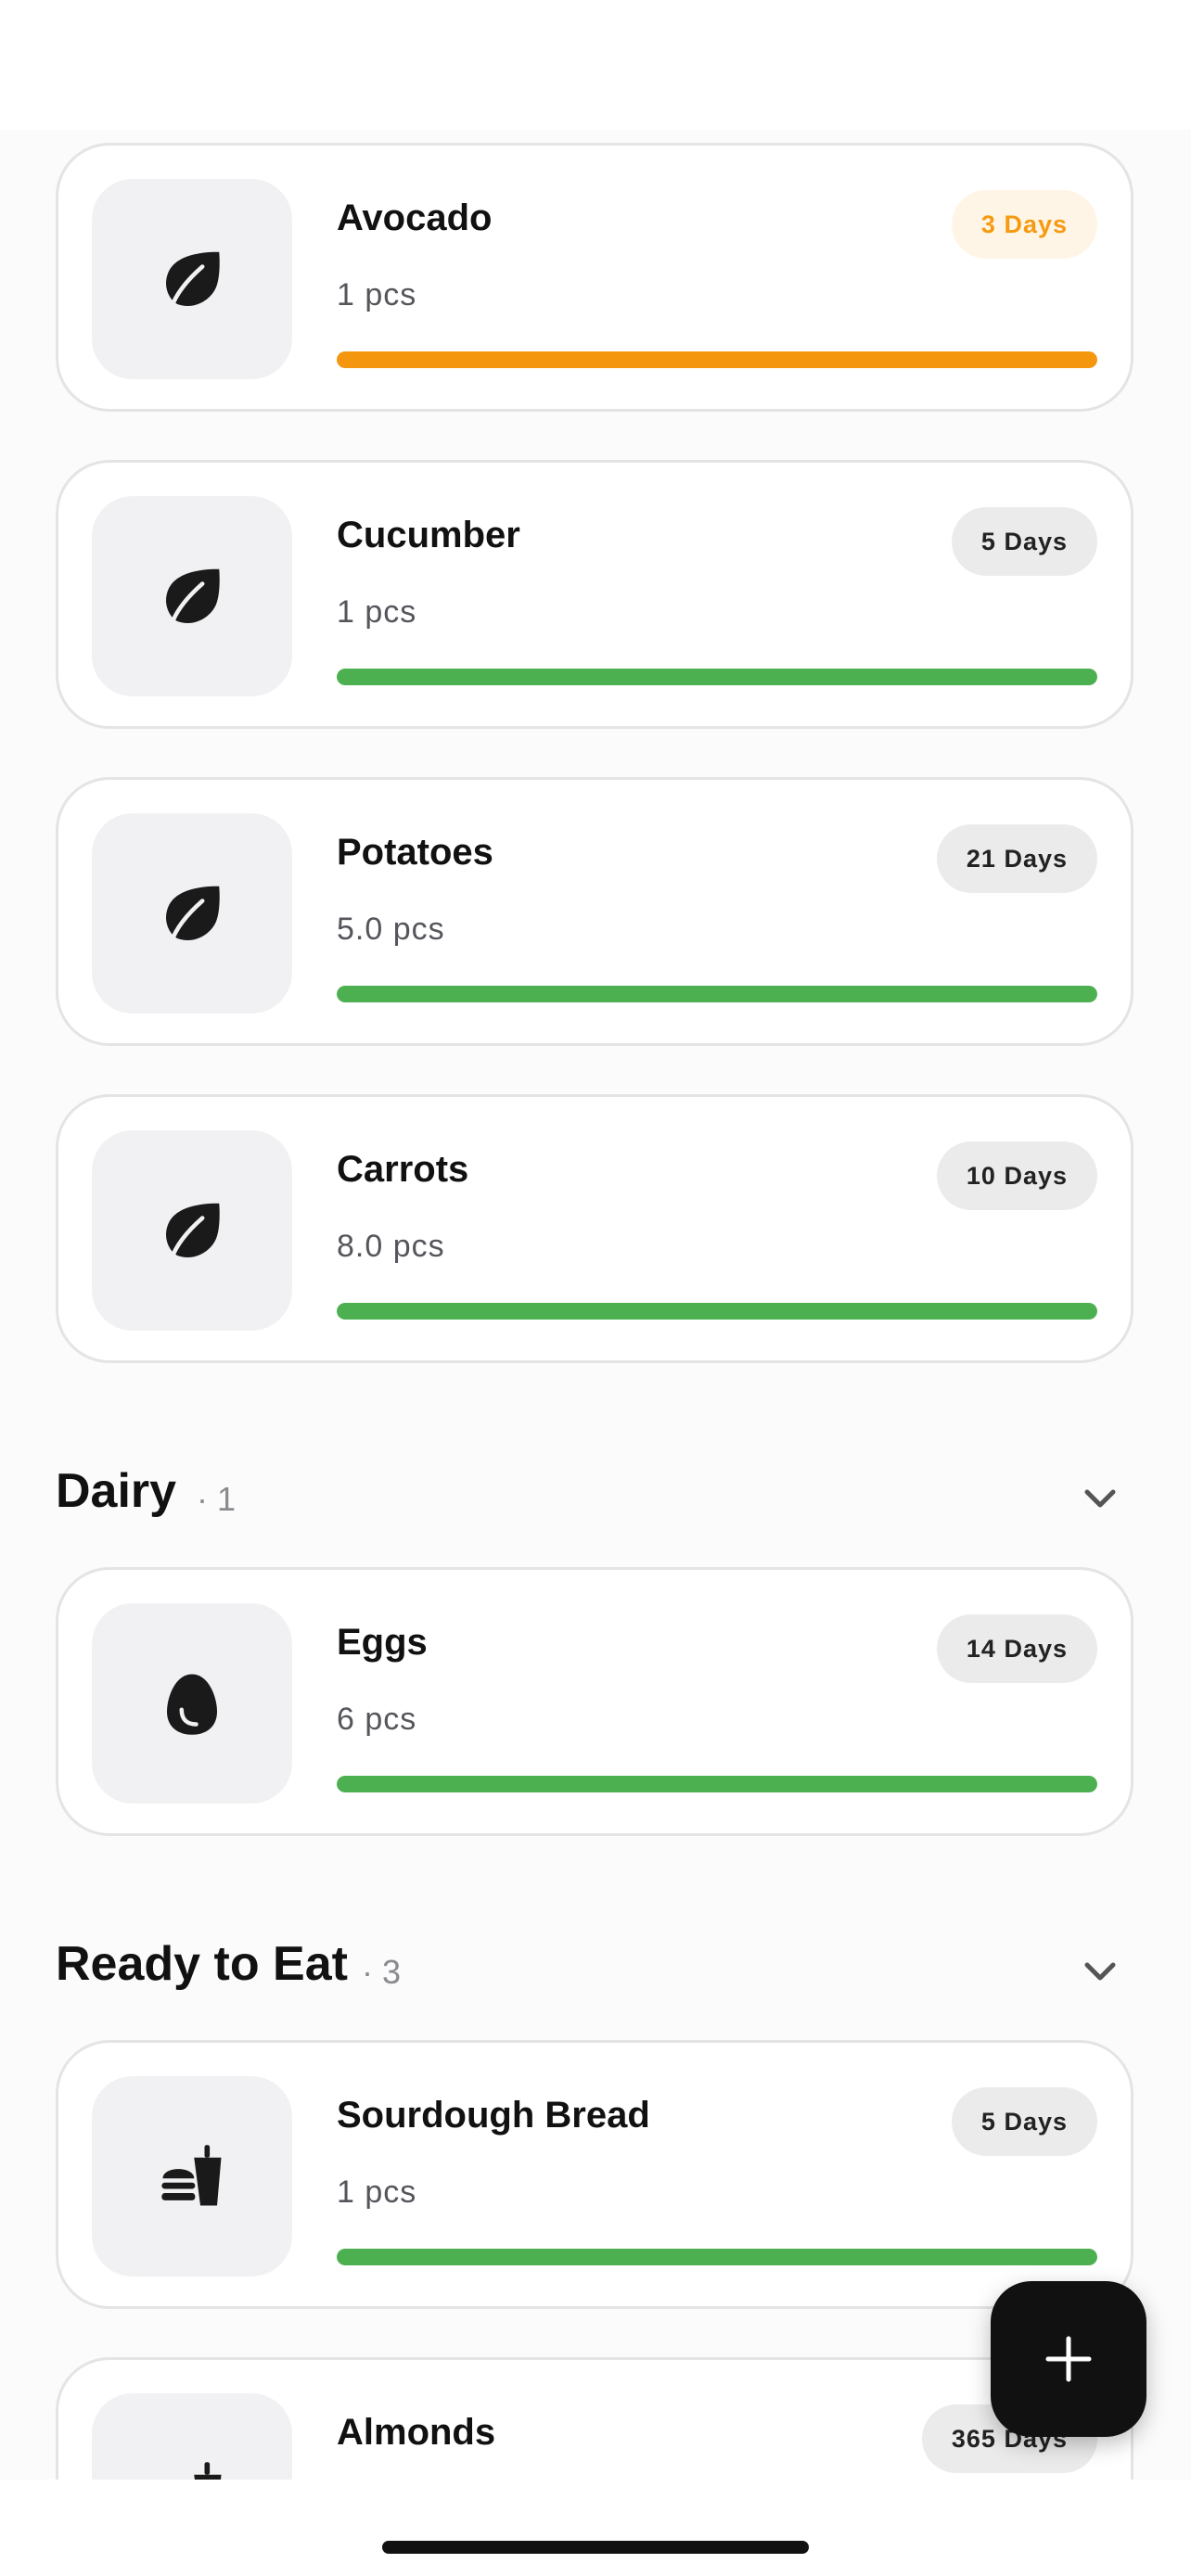 The height and width of the screenshot is (2576, 1191). I want to click on item-card-potatoes: Potatoes 5.0 pcs 21 Days, so click(594, 911).